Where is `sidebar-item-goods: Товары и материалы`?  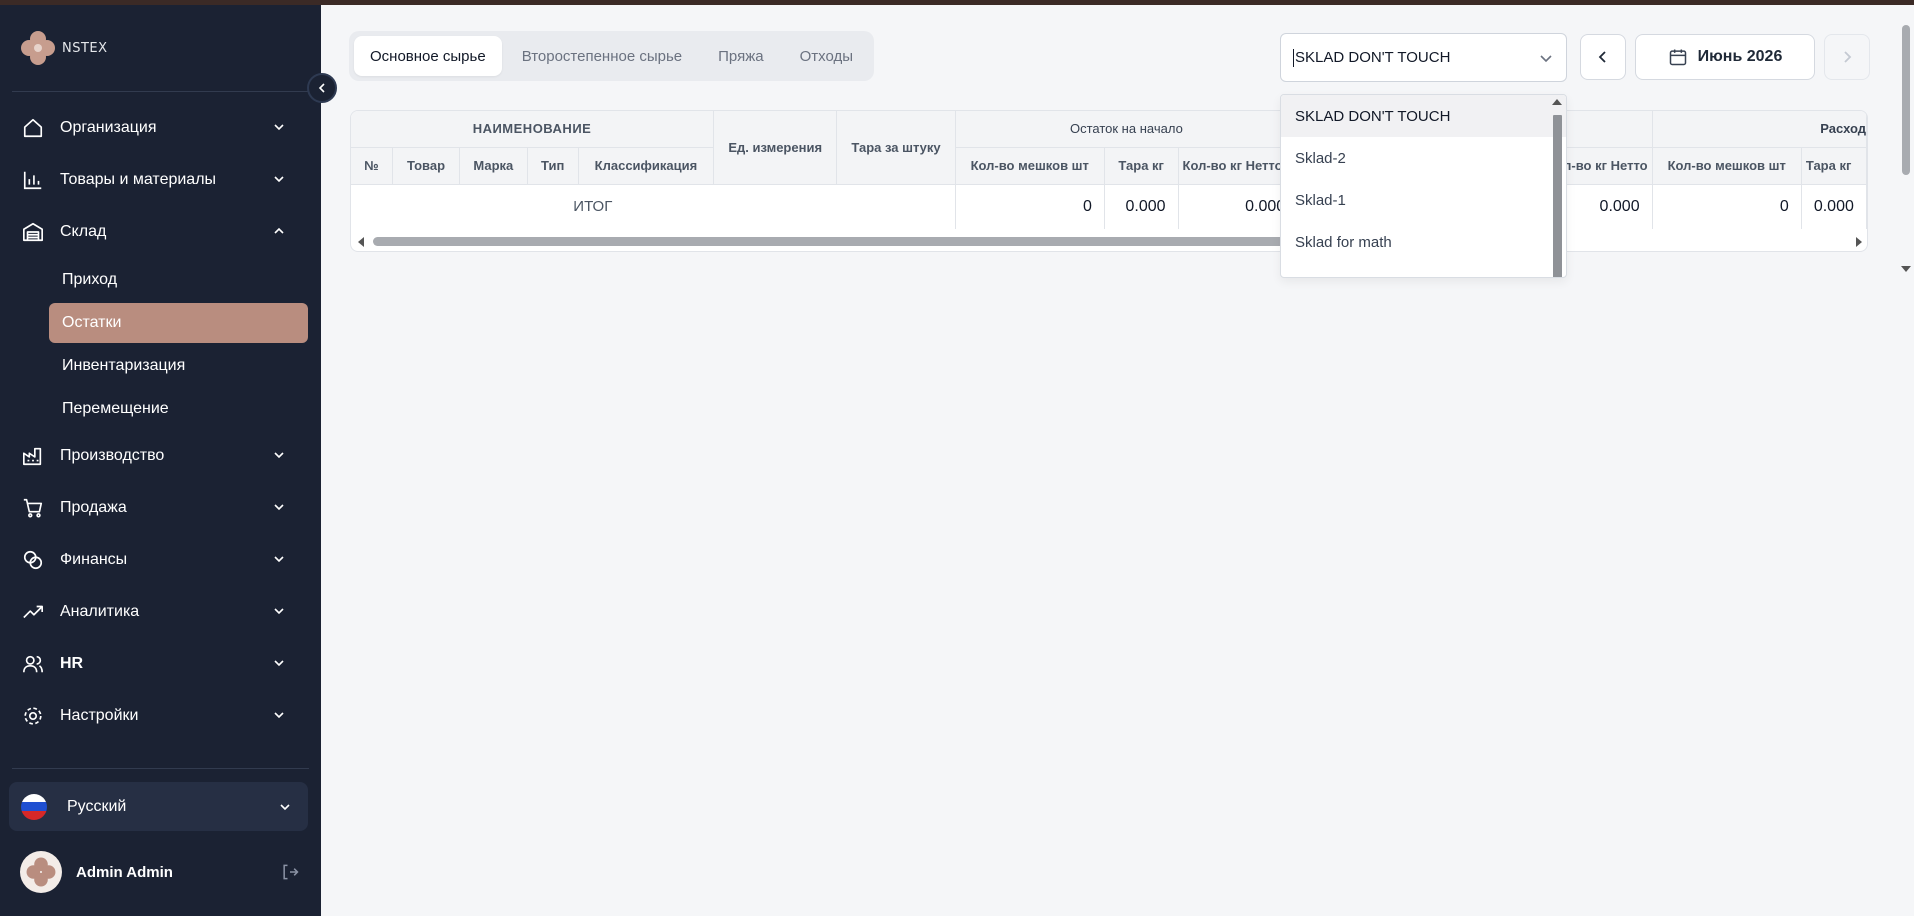 sidebar-item-goods: Товары и материалы is located at coordinates (158, 180).